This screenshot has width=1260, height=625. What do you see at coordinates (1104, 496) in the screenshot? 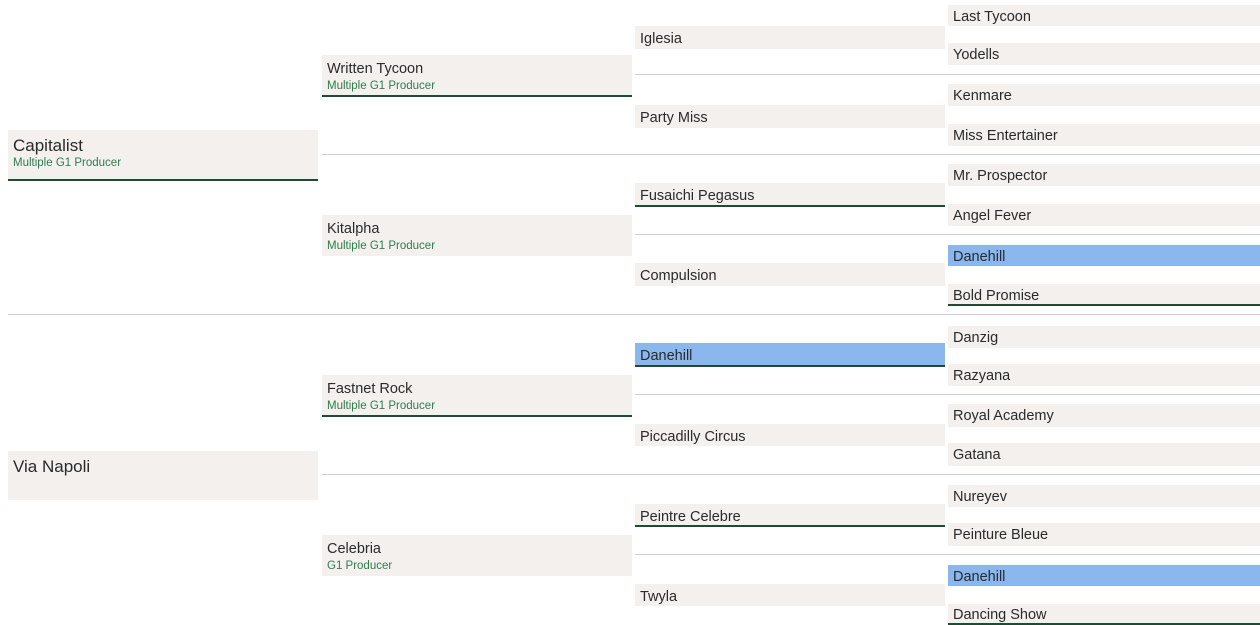
I see `gen4-horse: Nureyev` at bounding box center [1104, 496].